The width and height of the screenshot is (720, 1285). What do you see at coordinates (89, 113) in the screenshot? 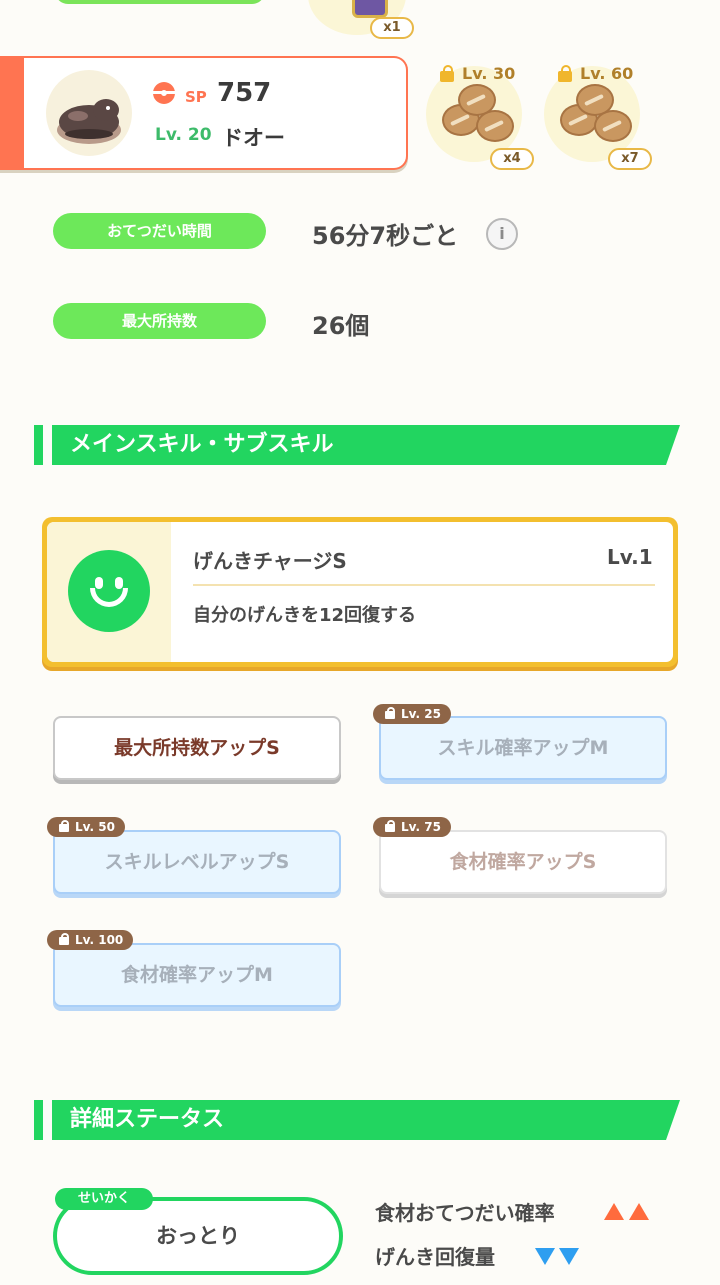
I see `pokemon-avatar` at bounding box center [89, 113].